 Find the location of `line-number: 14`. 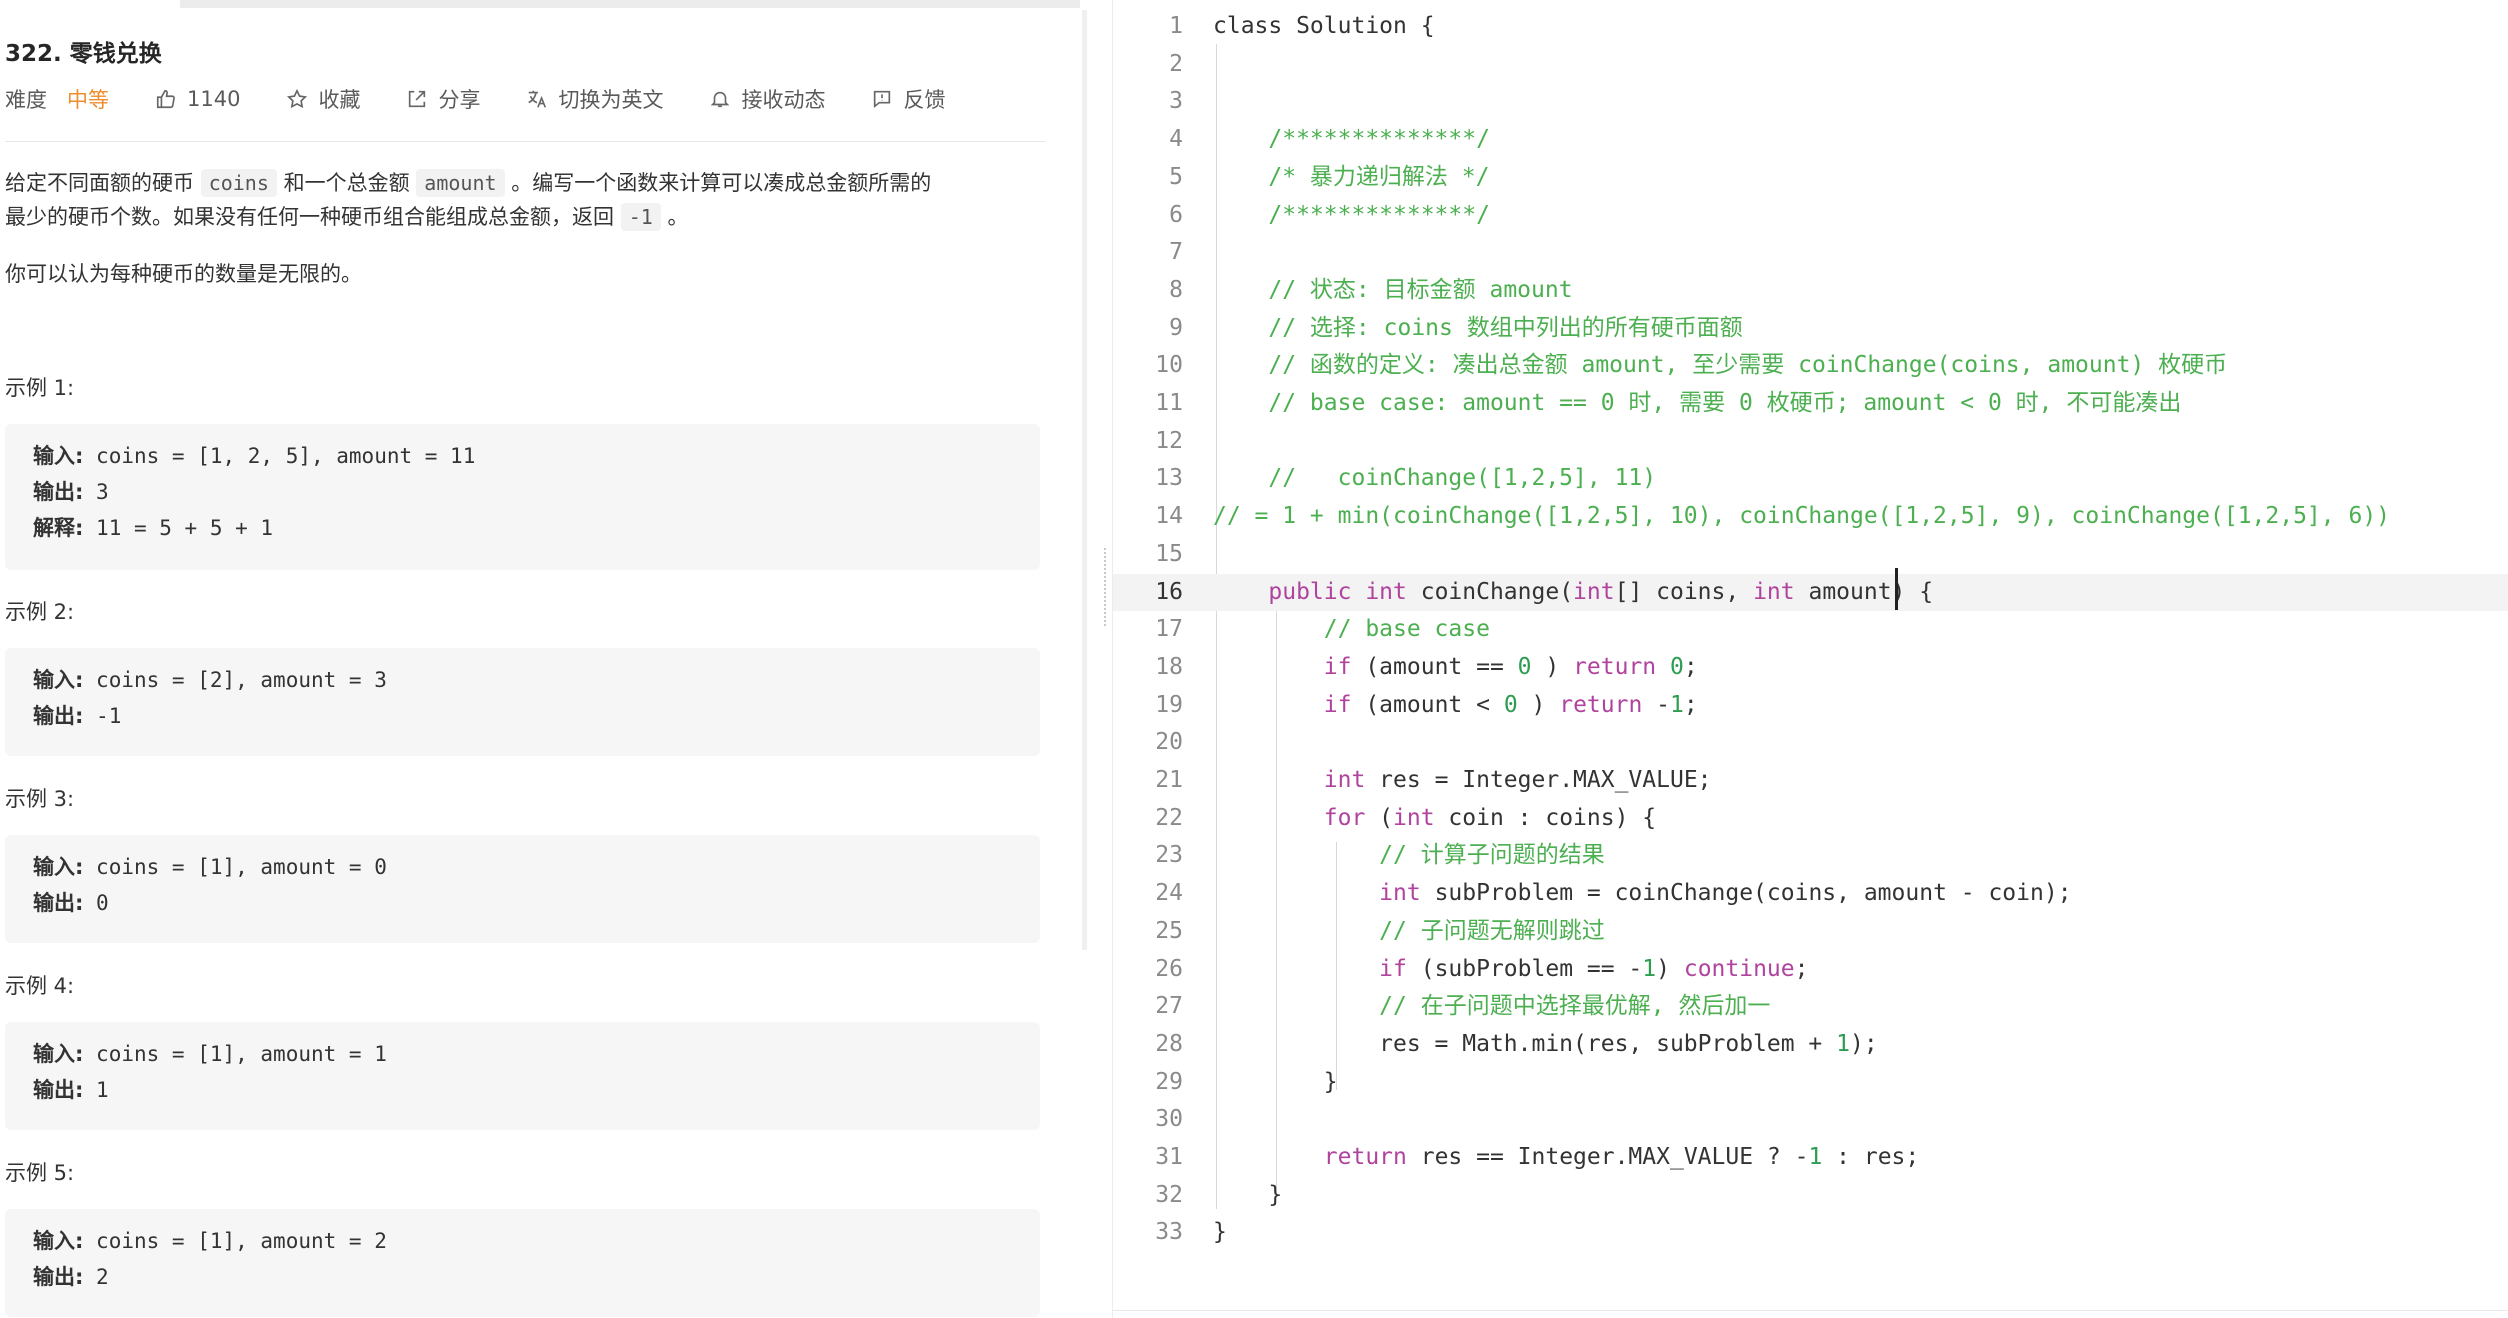

line-number: 14 is located at coordinates (1169, 516).